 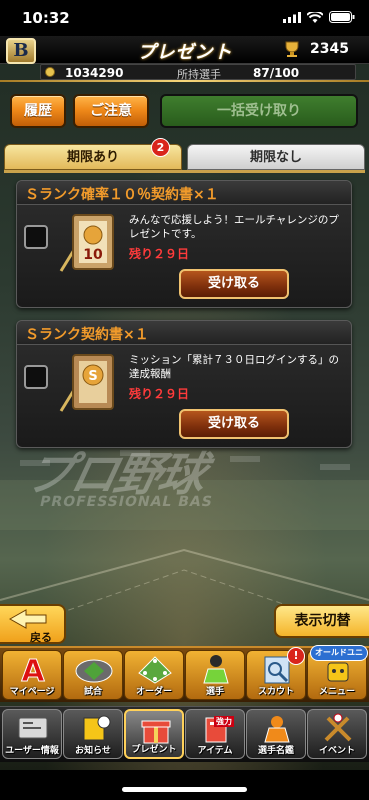 I want to click on svg-text: S, so click(x=92, y=376).